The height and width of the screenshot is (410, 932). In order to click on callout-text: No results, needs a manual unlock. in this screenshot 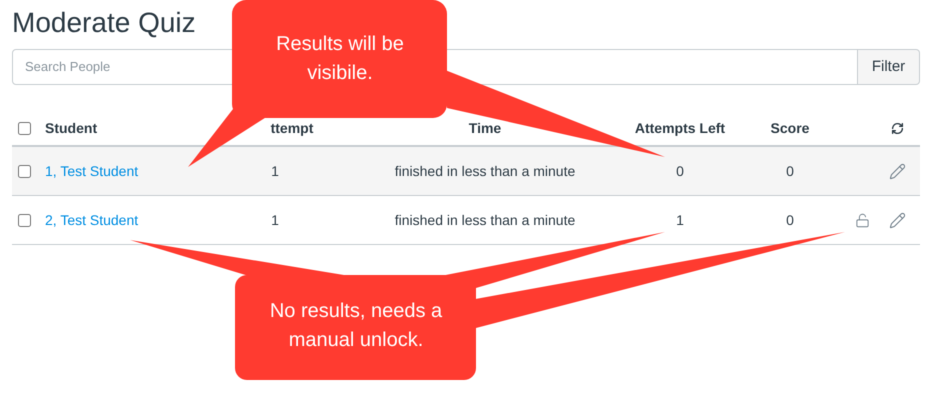, I will do `click(356, 326)`.